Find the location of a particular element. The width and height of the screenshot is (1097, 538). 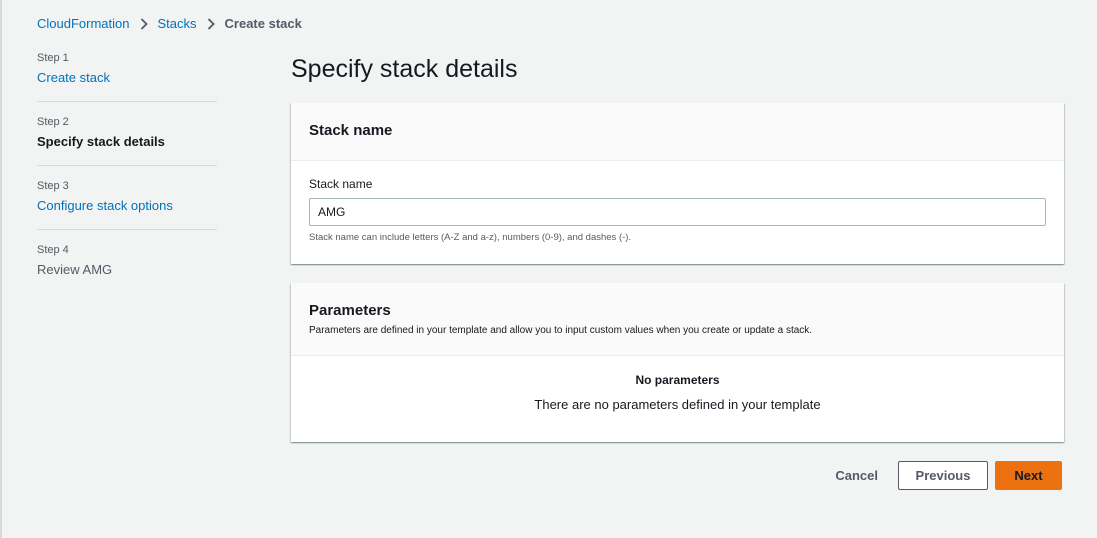

step-link-create-stack: Create stack is located at coordinates (127, 77).